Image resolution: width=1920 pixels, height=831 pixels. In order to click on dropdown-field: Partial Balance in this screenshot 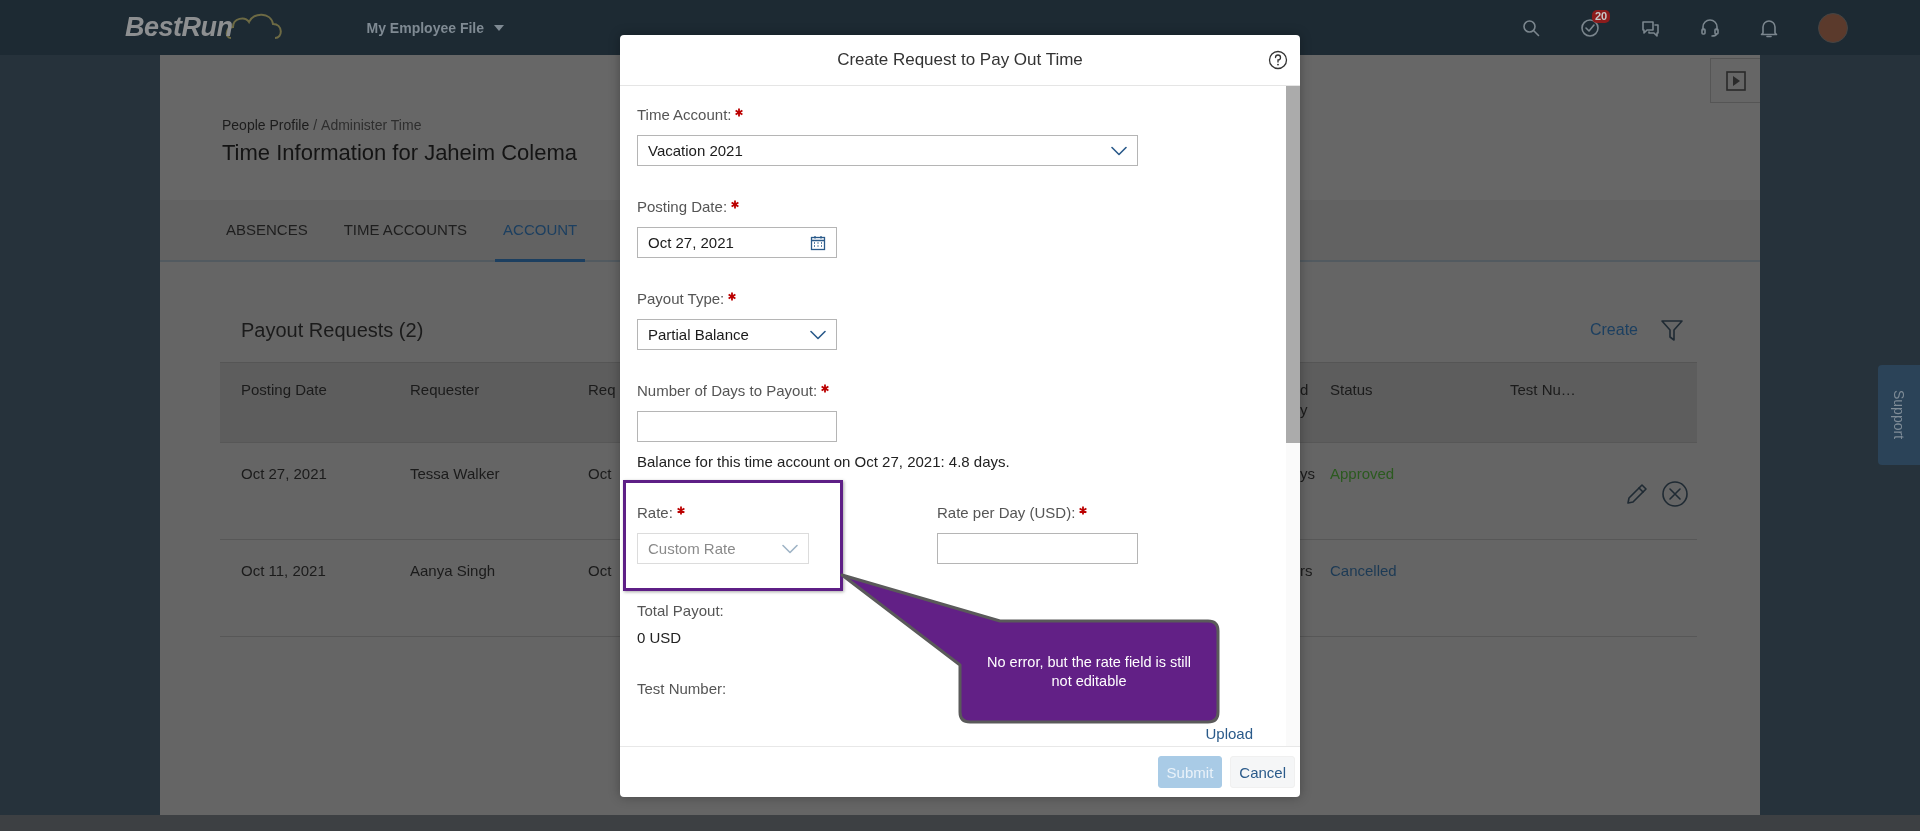, I will do `click(737, 334)`.